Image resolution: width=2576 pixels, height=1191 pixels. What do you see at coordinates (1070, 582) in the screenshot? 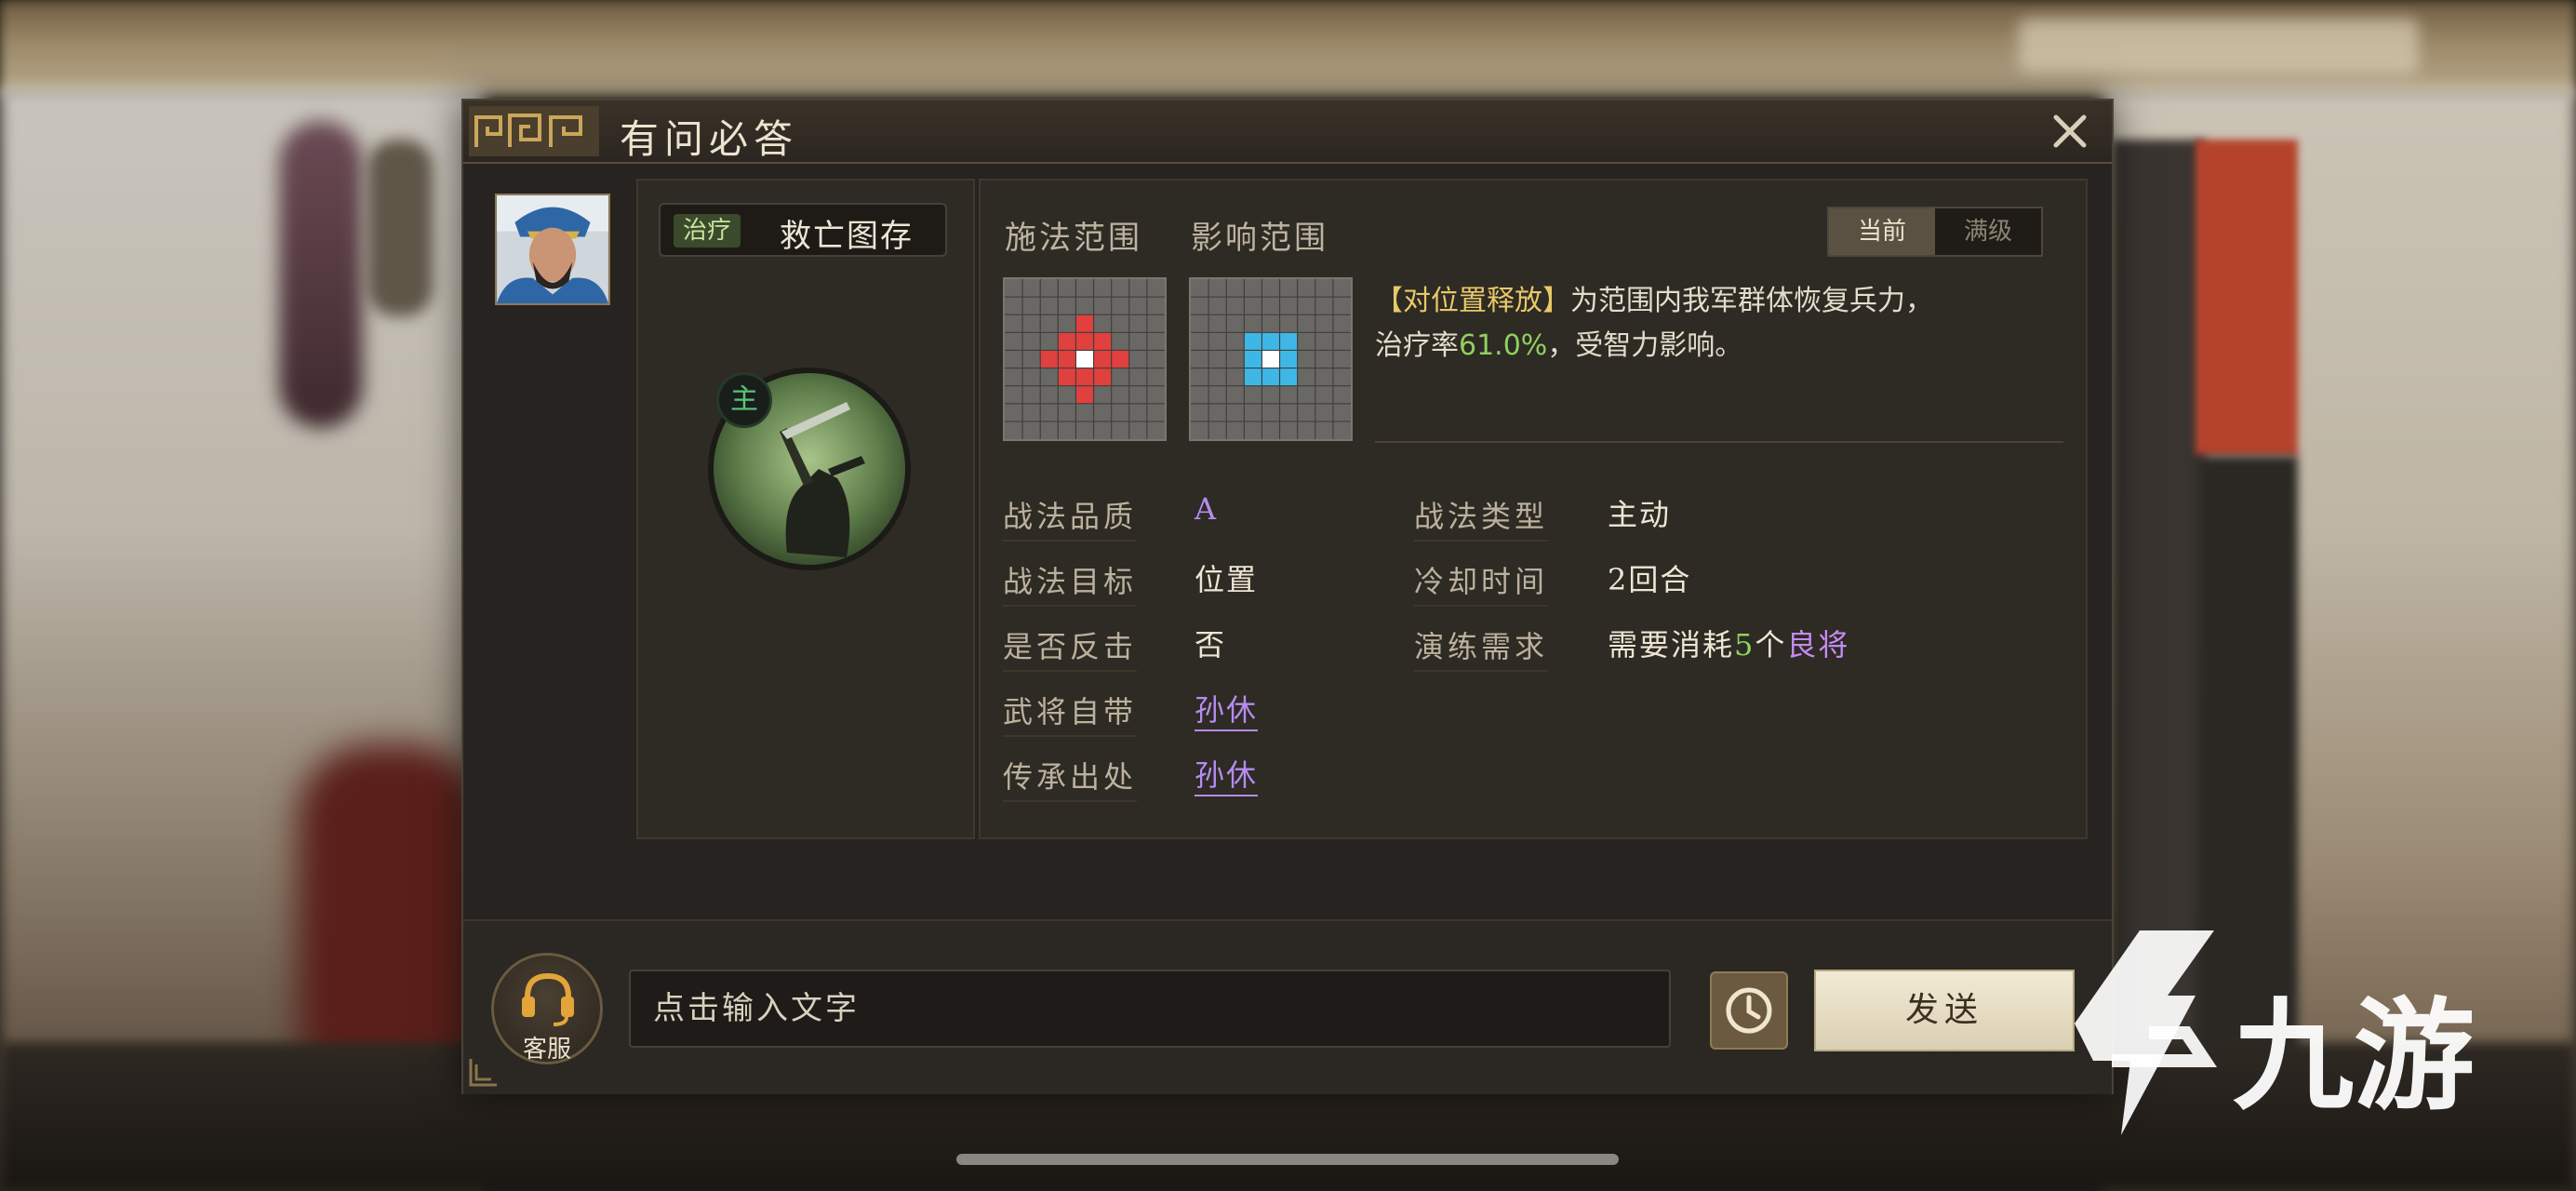
I see `target-label: 战法目标` at bounding box center [1070, 582].